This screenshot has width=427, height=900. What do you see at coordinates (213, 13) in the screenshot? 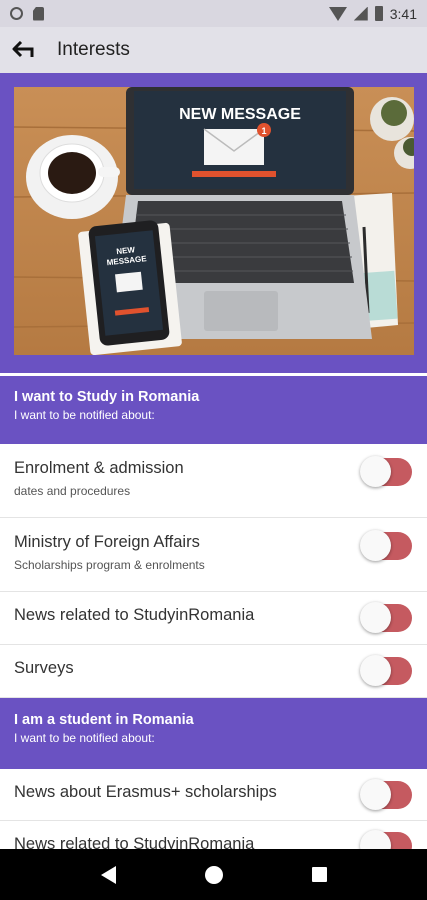
I see `status-bar: 3:41` at bounding box center [213, 13].